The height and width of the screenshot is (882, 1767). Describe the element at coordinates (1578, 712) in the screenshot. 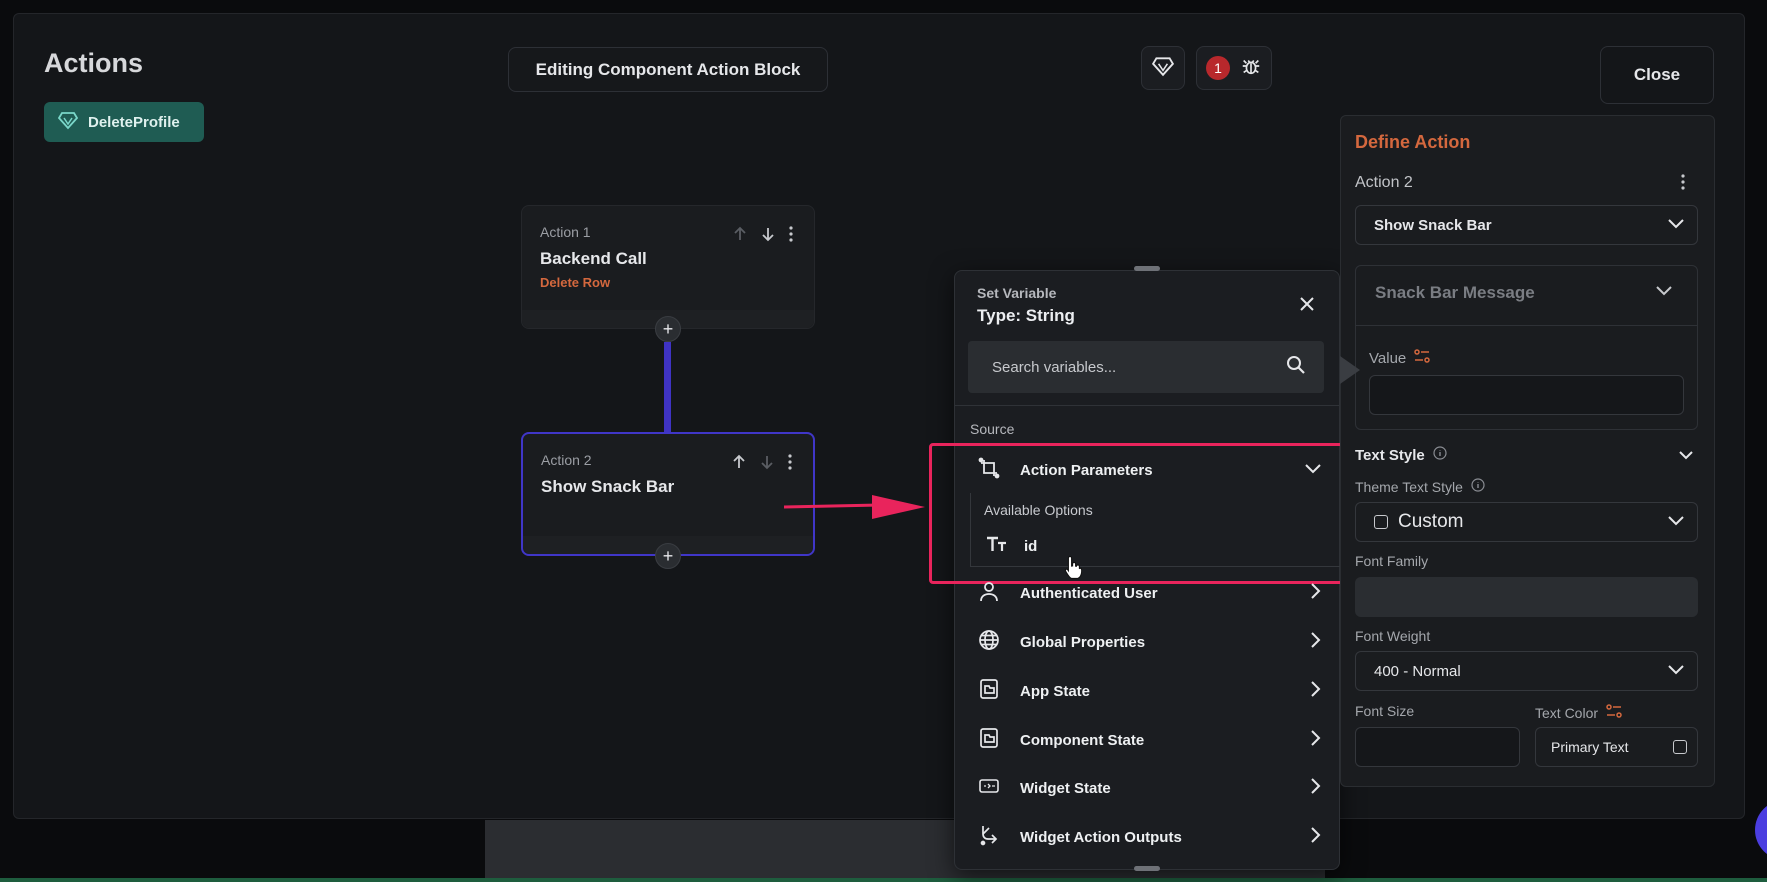

I see `text-color-label: Text Color` at that location.